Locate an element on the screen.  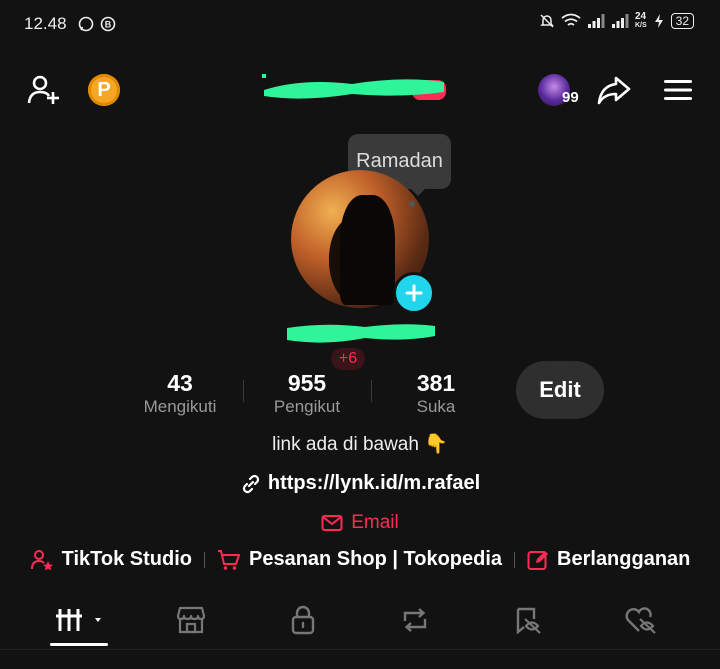
tooltip-text: Ramadan is located at coordinates (399, 161).